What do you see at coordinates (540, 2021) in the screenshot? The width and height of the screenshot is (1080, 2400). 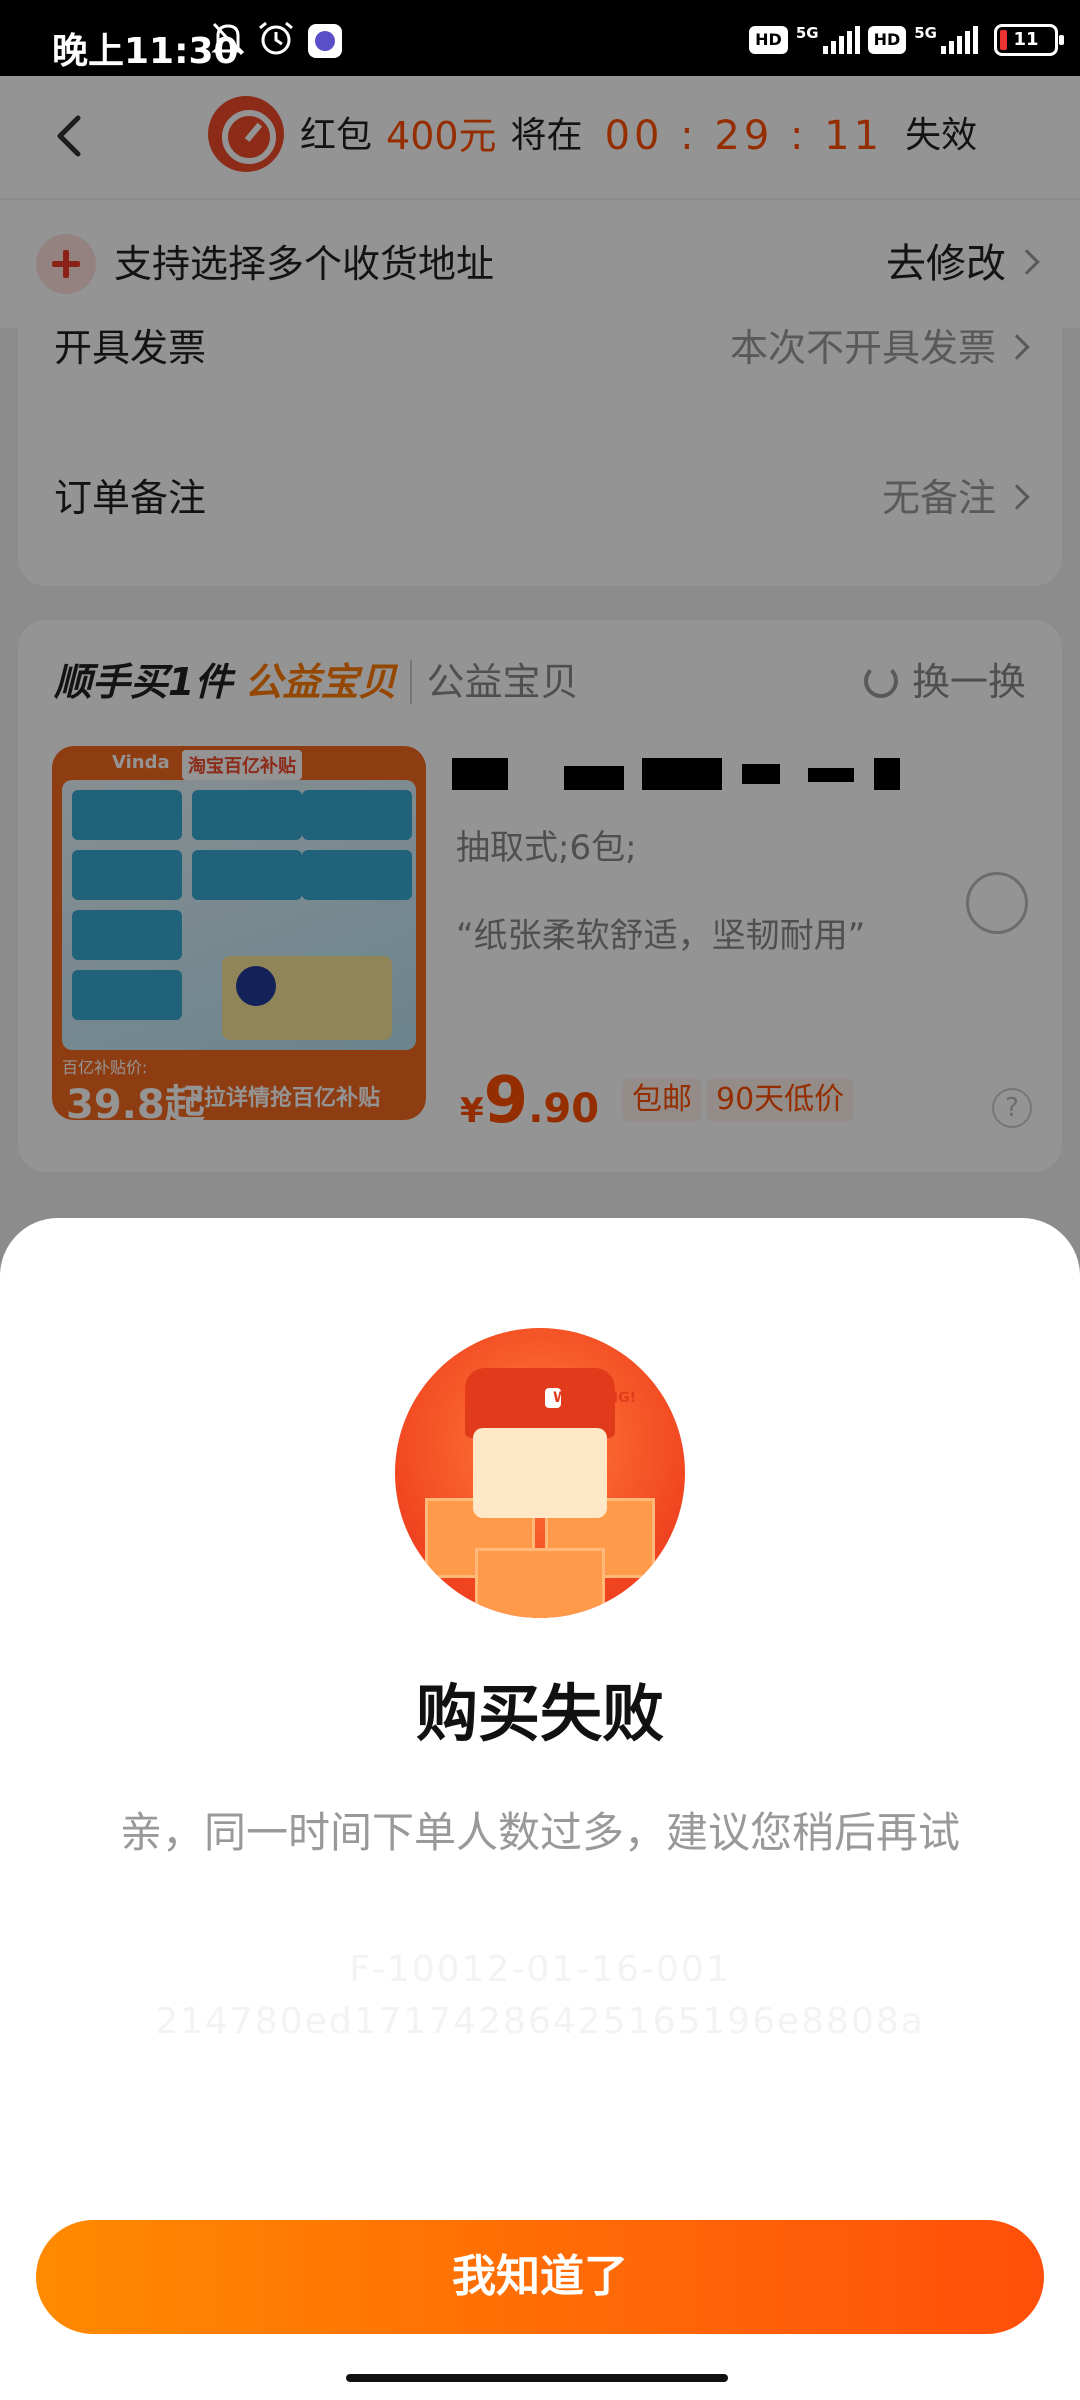 I see `error-code-line2: 214780ed17174286425165196e8808a` at bounding box center [540, 2021].